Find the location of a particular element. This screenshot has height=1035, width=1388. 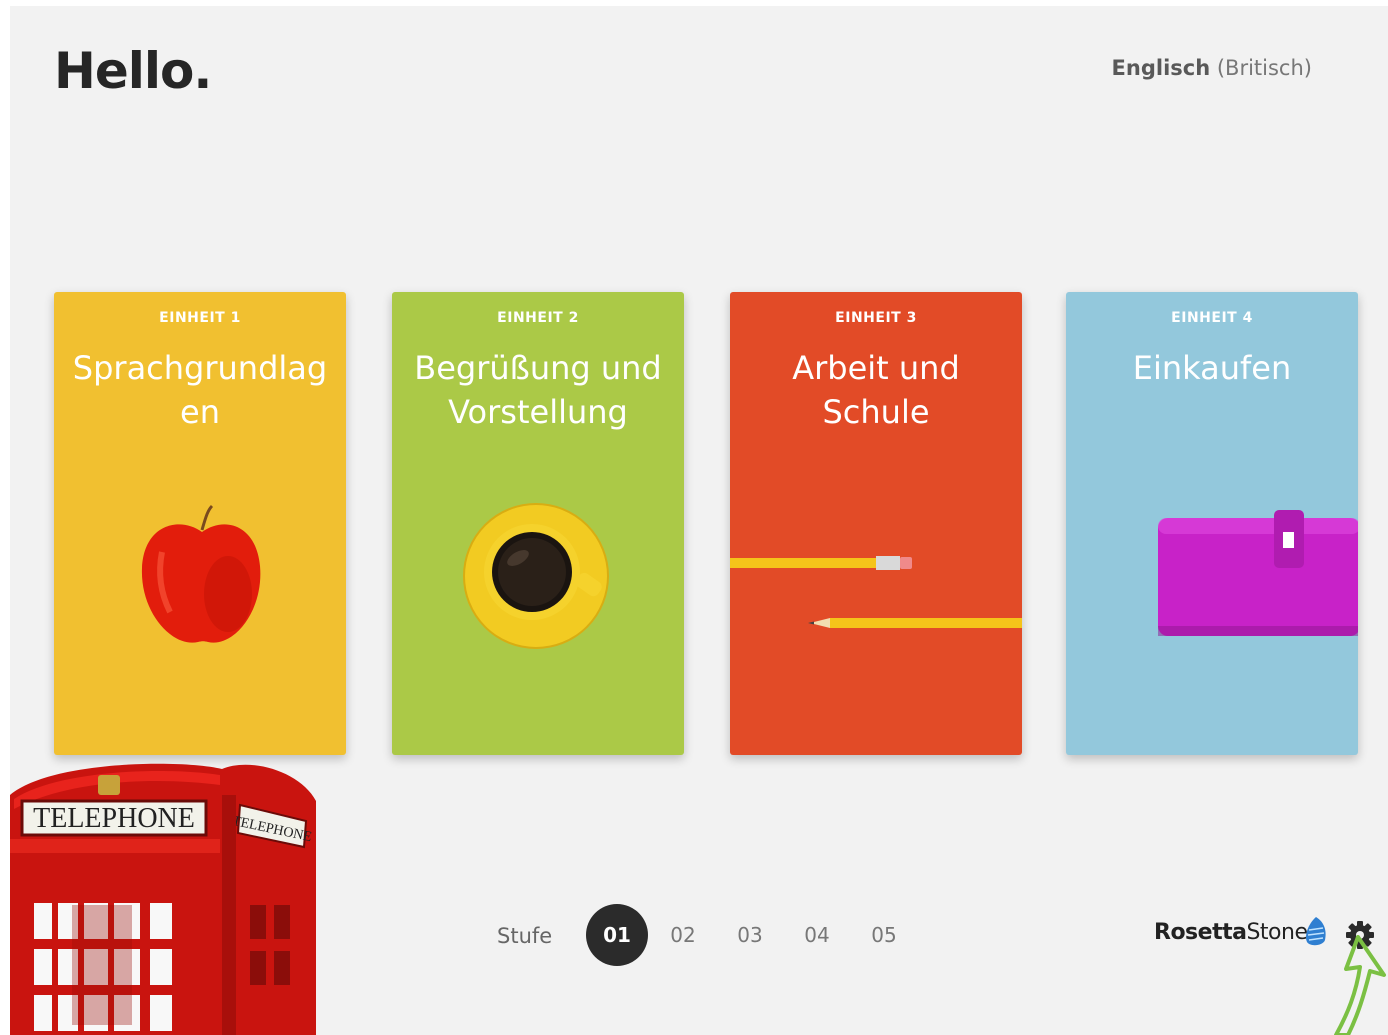

unit-card-4: EINHEIT 4 Einkaufen is located at coordinates (1212, 523).